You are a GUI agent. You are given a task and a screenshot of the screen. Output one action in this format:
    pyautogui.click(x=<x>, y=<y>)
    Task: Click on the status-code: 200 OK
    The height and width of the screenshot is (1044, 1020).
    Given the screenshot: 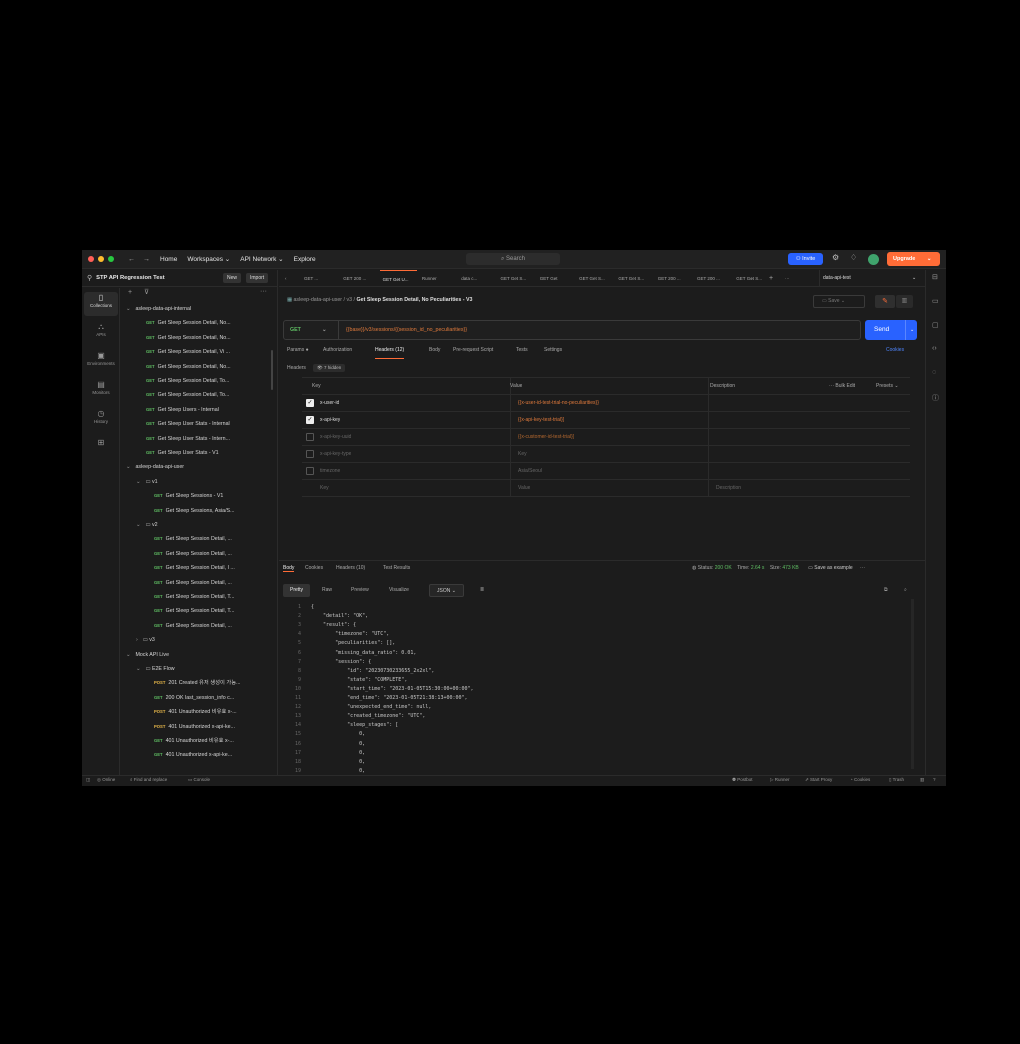 What is the action you would take?
    pyautogui.click(x=723, y=568)
    